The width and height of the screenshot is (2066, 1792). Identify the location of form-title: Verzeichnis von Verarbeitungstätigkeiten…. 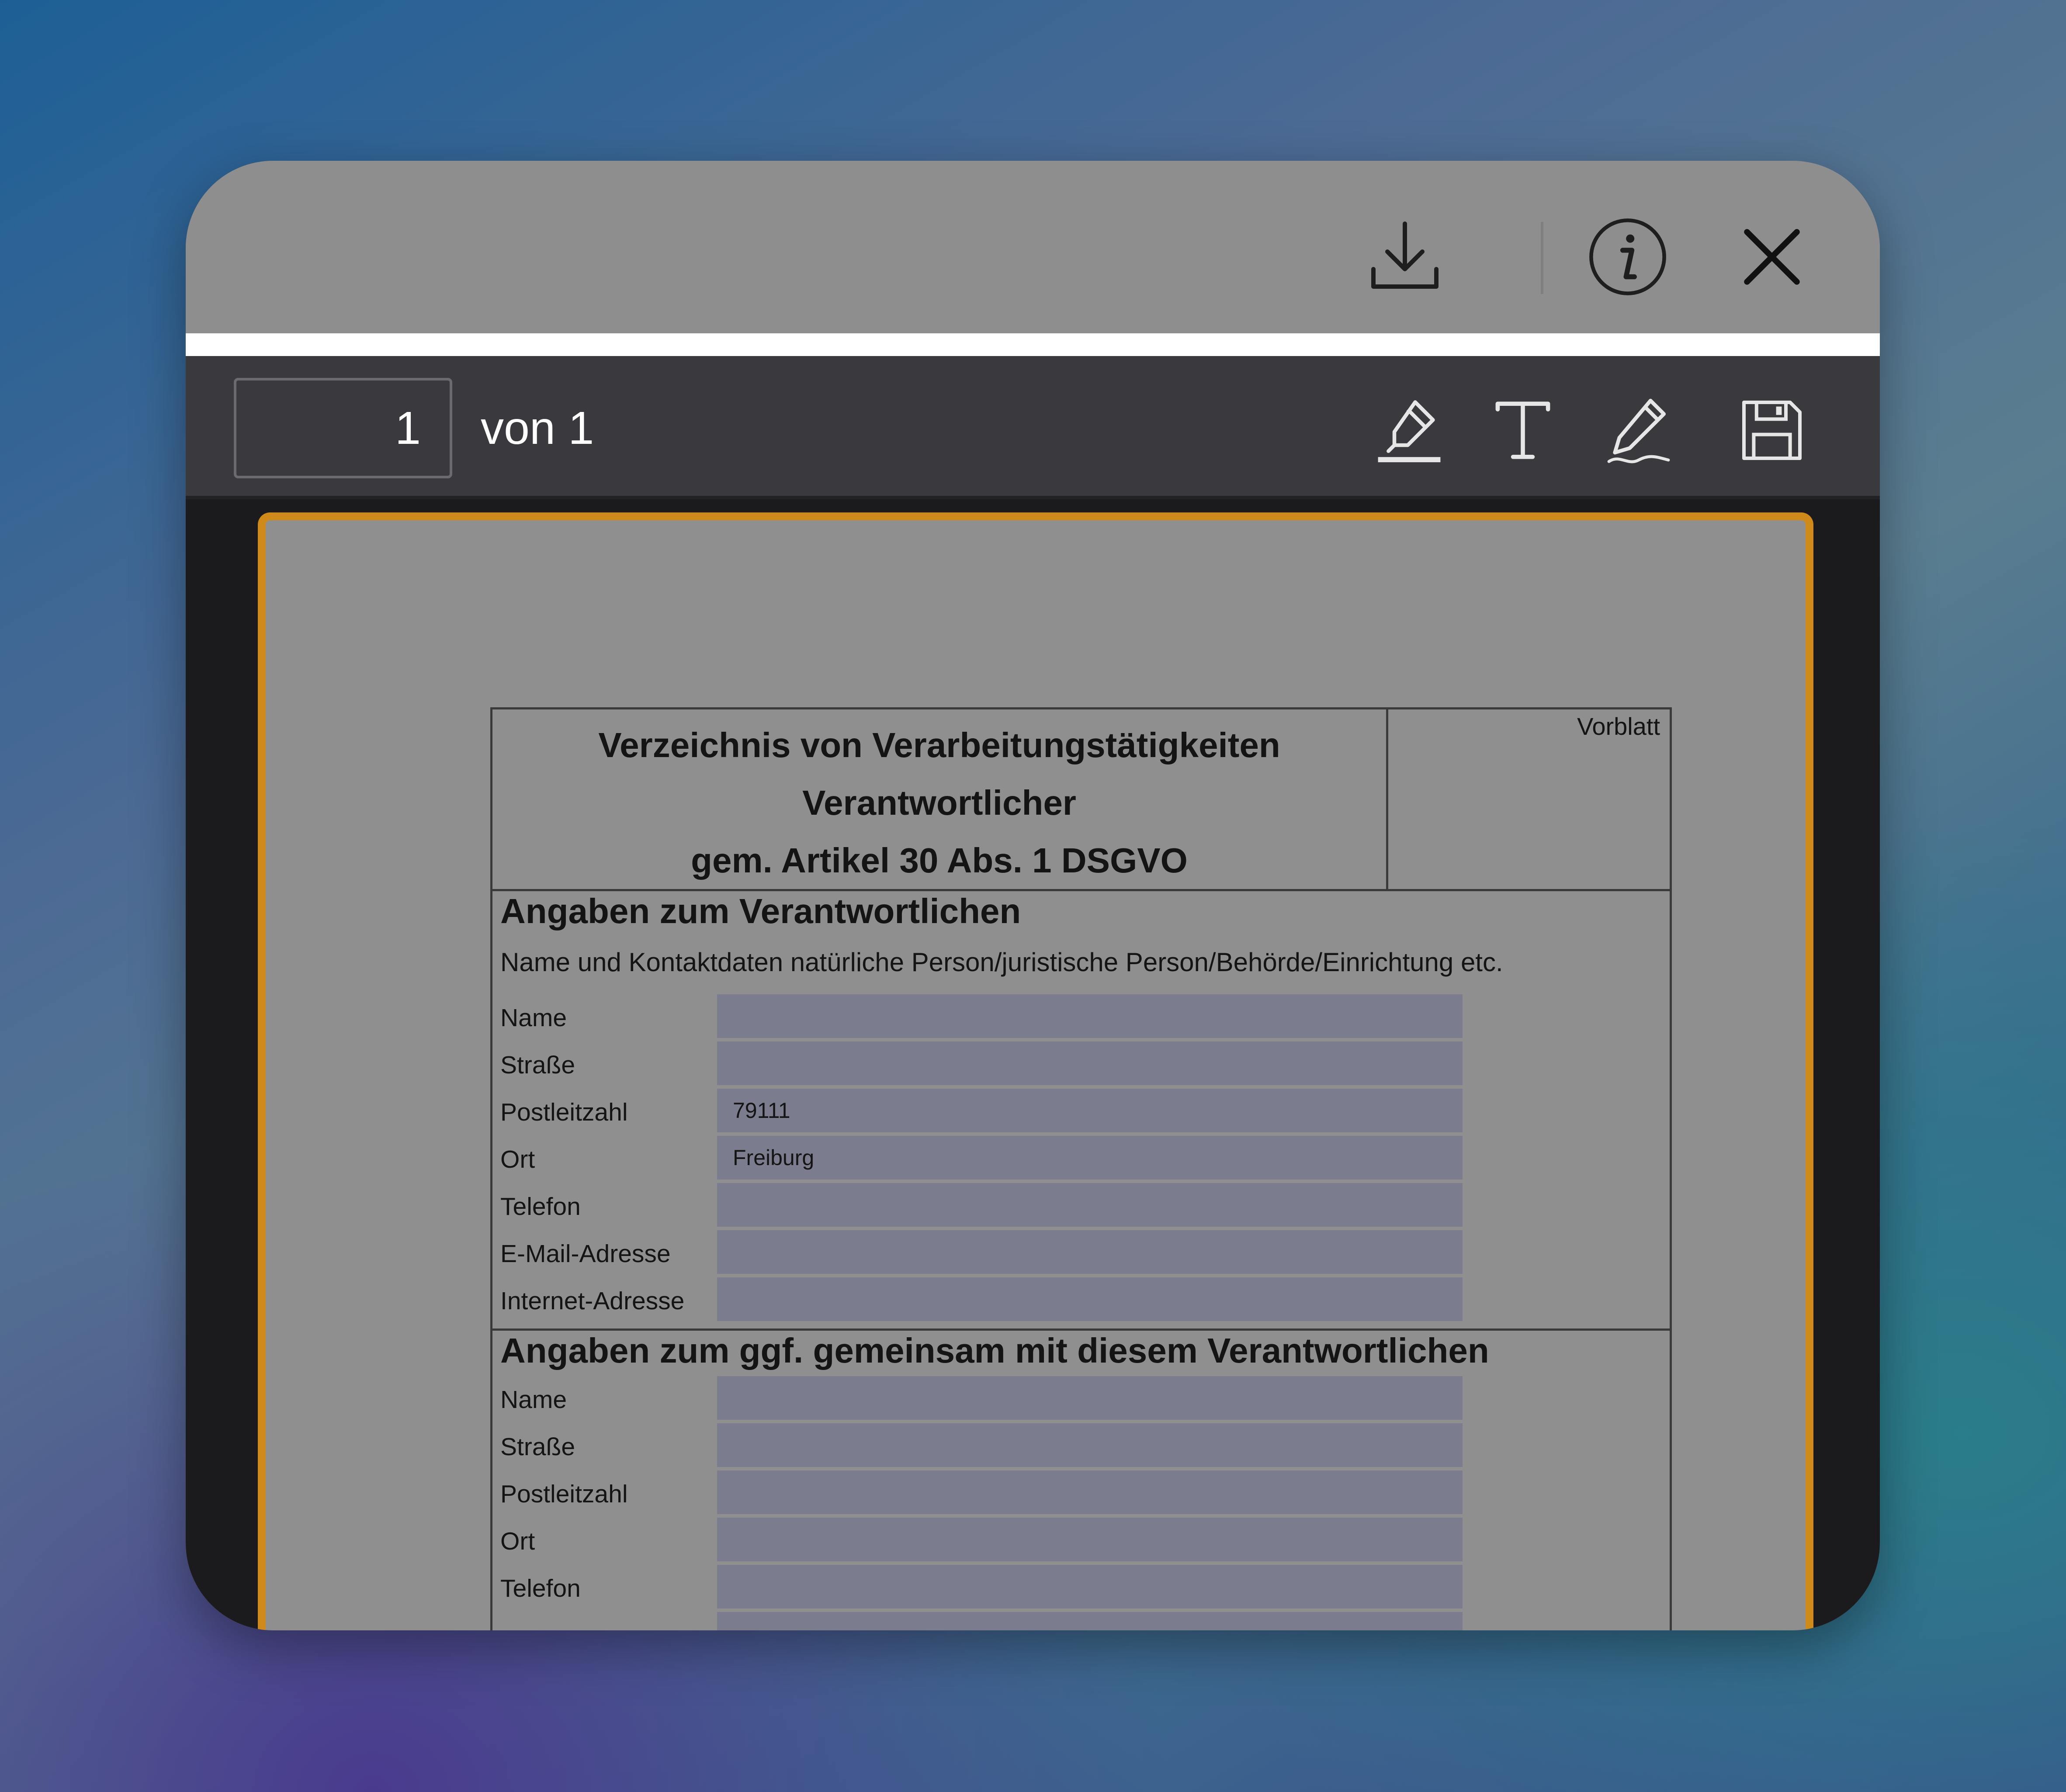
(940, 799).